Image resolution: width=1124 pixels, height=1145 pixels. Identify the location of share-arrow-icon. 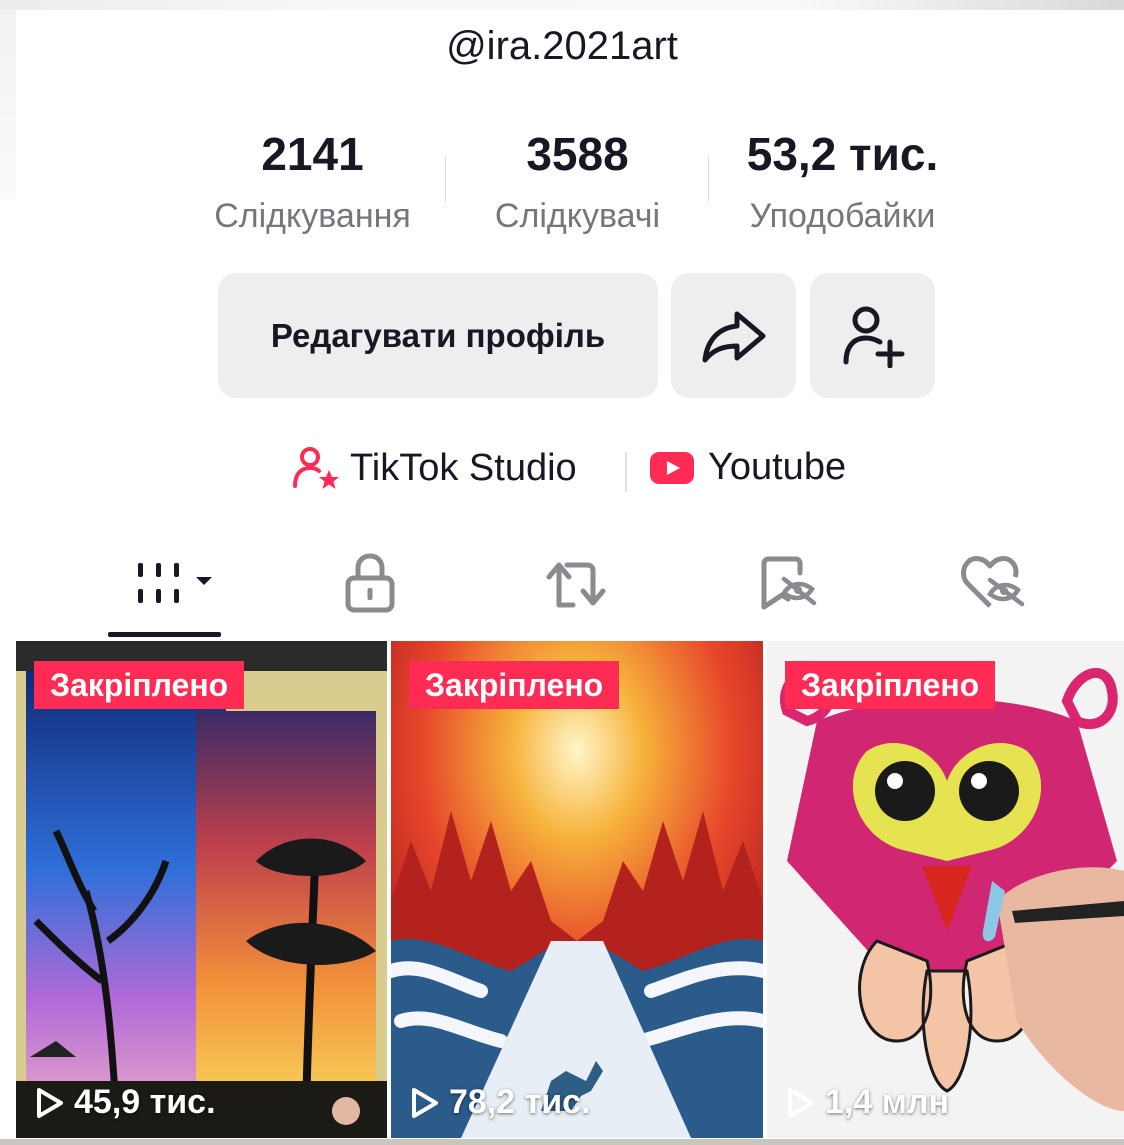
(733, 336).